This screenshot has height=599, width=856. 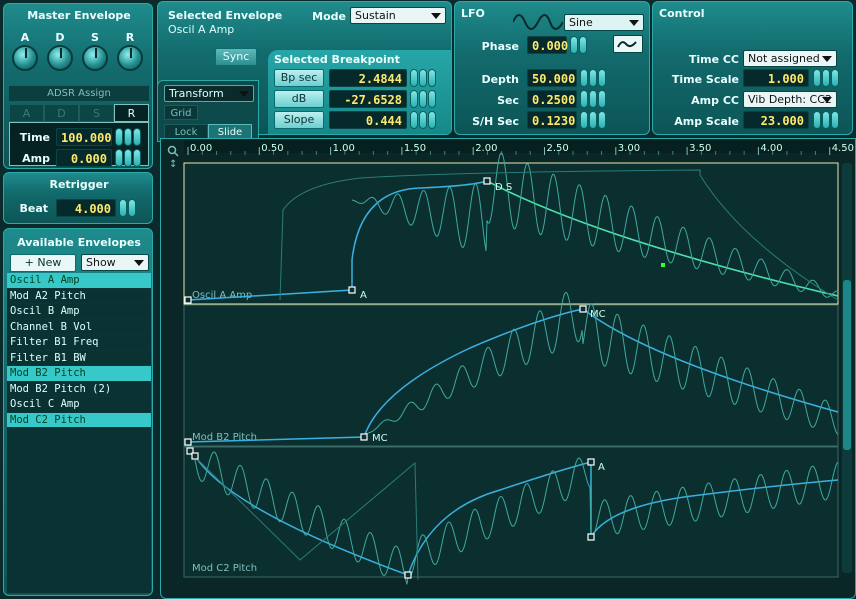 What do you see at coordinates (368, 120) in the screenshot?
I see `slope-value: 0.444` at bounding box center [368, 120].